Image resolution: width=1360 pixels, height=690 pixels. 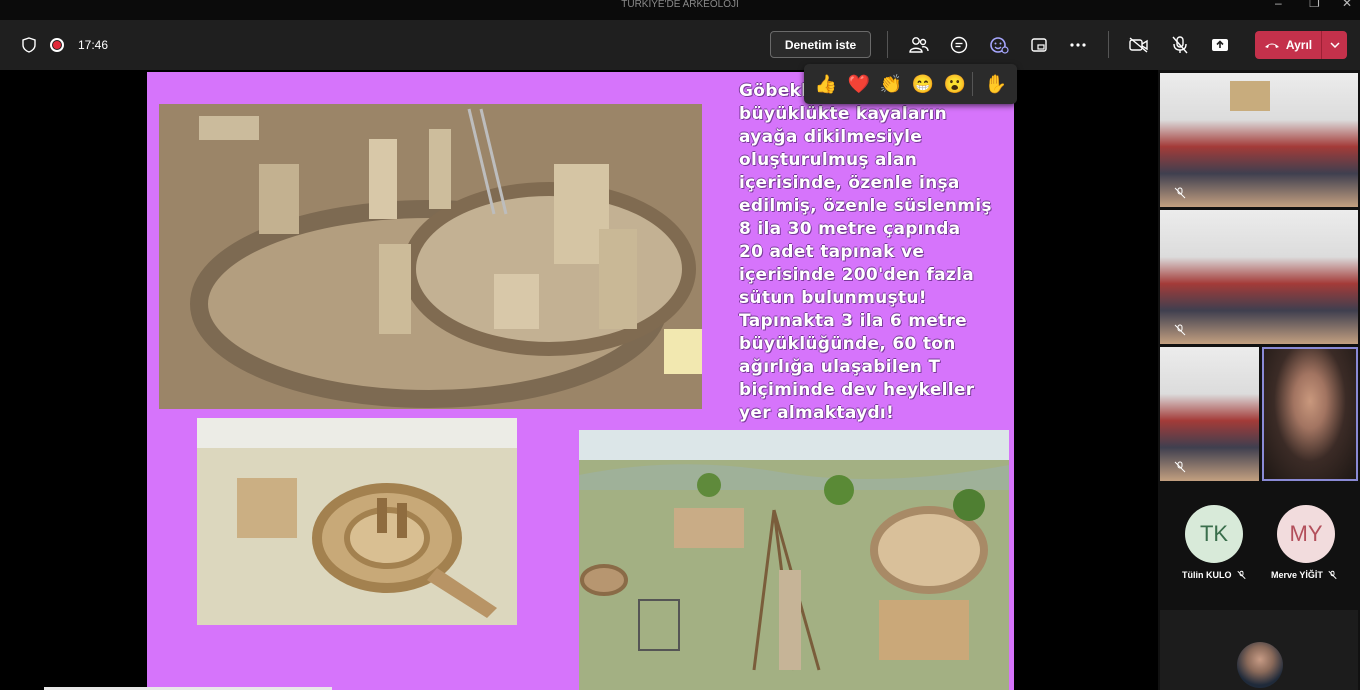 What do you see at coordinates (1260, 665) in the screenshot?
I see `avatar` at bounding box center [1260, 665].